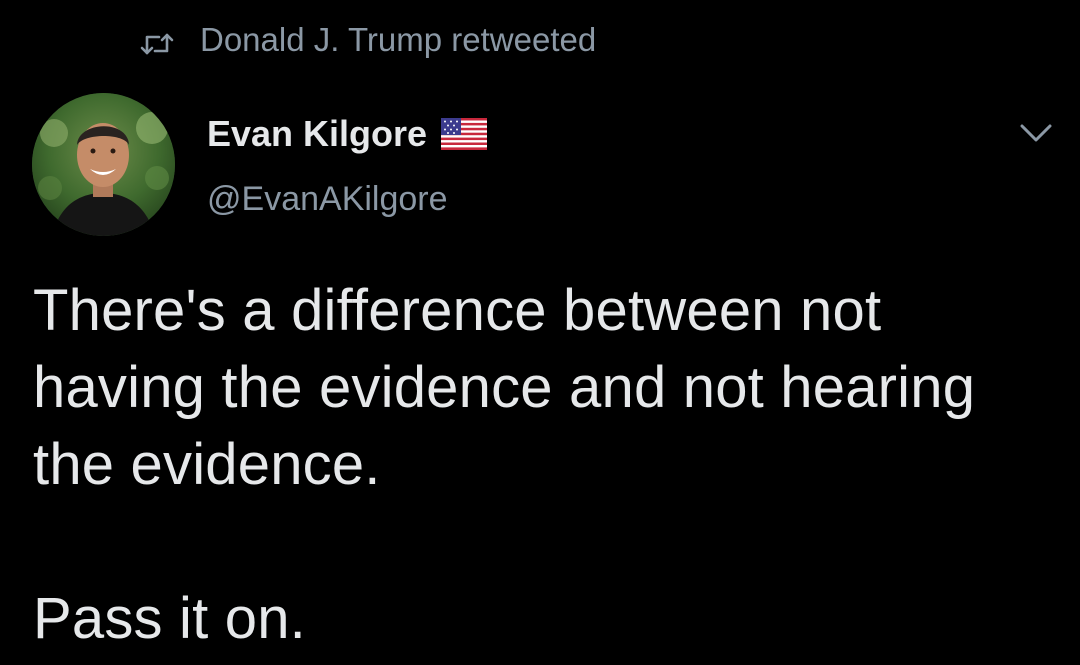 The width and height of the screenshot is (1080, 665). I want to click on retweet-label: Donald J. Trump retweeted, so click(398, 39).